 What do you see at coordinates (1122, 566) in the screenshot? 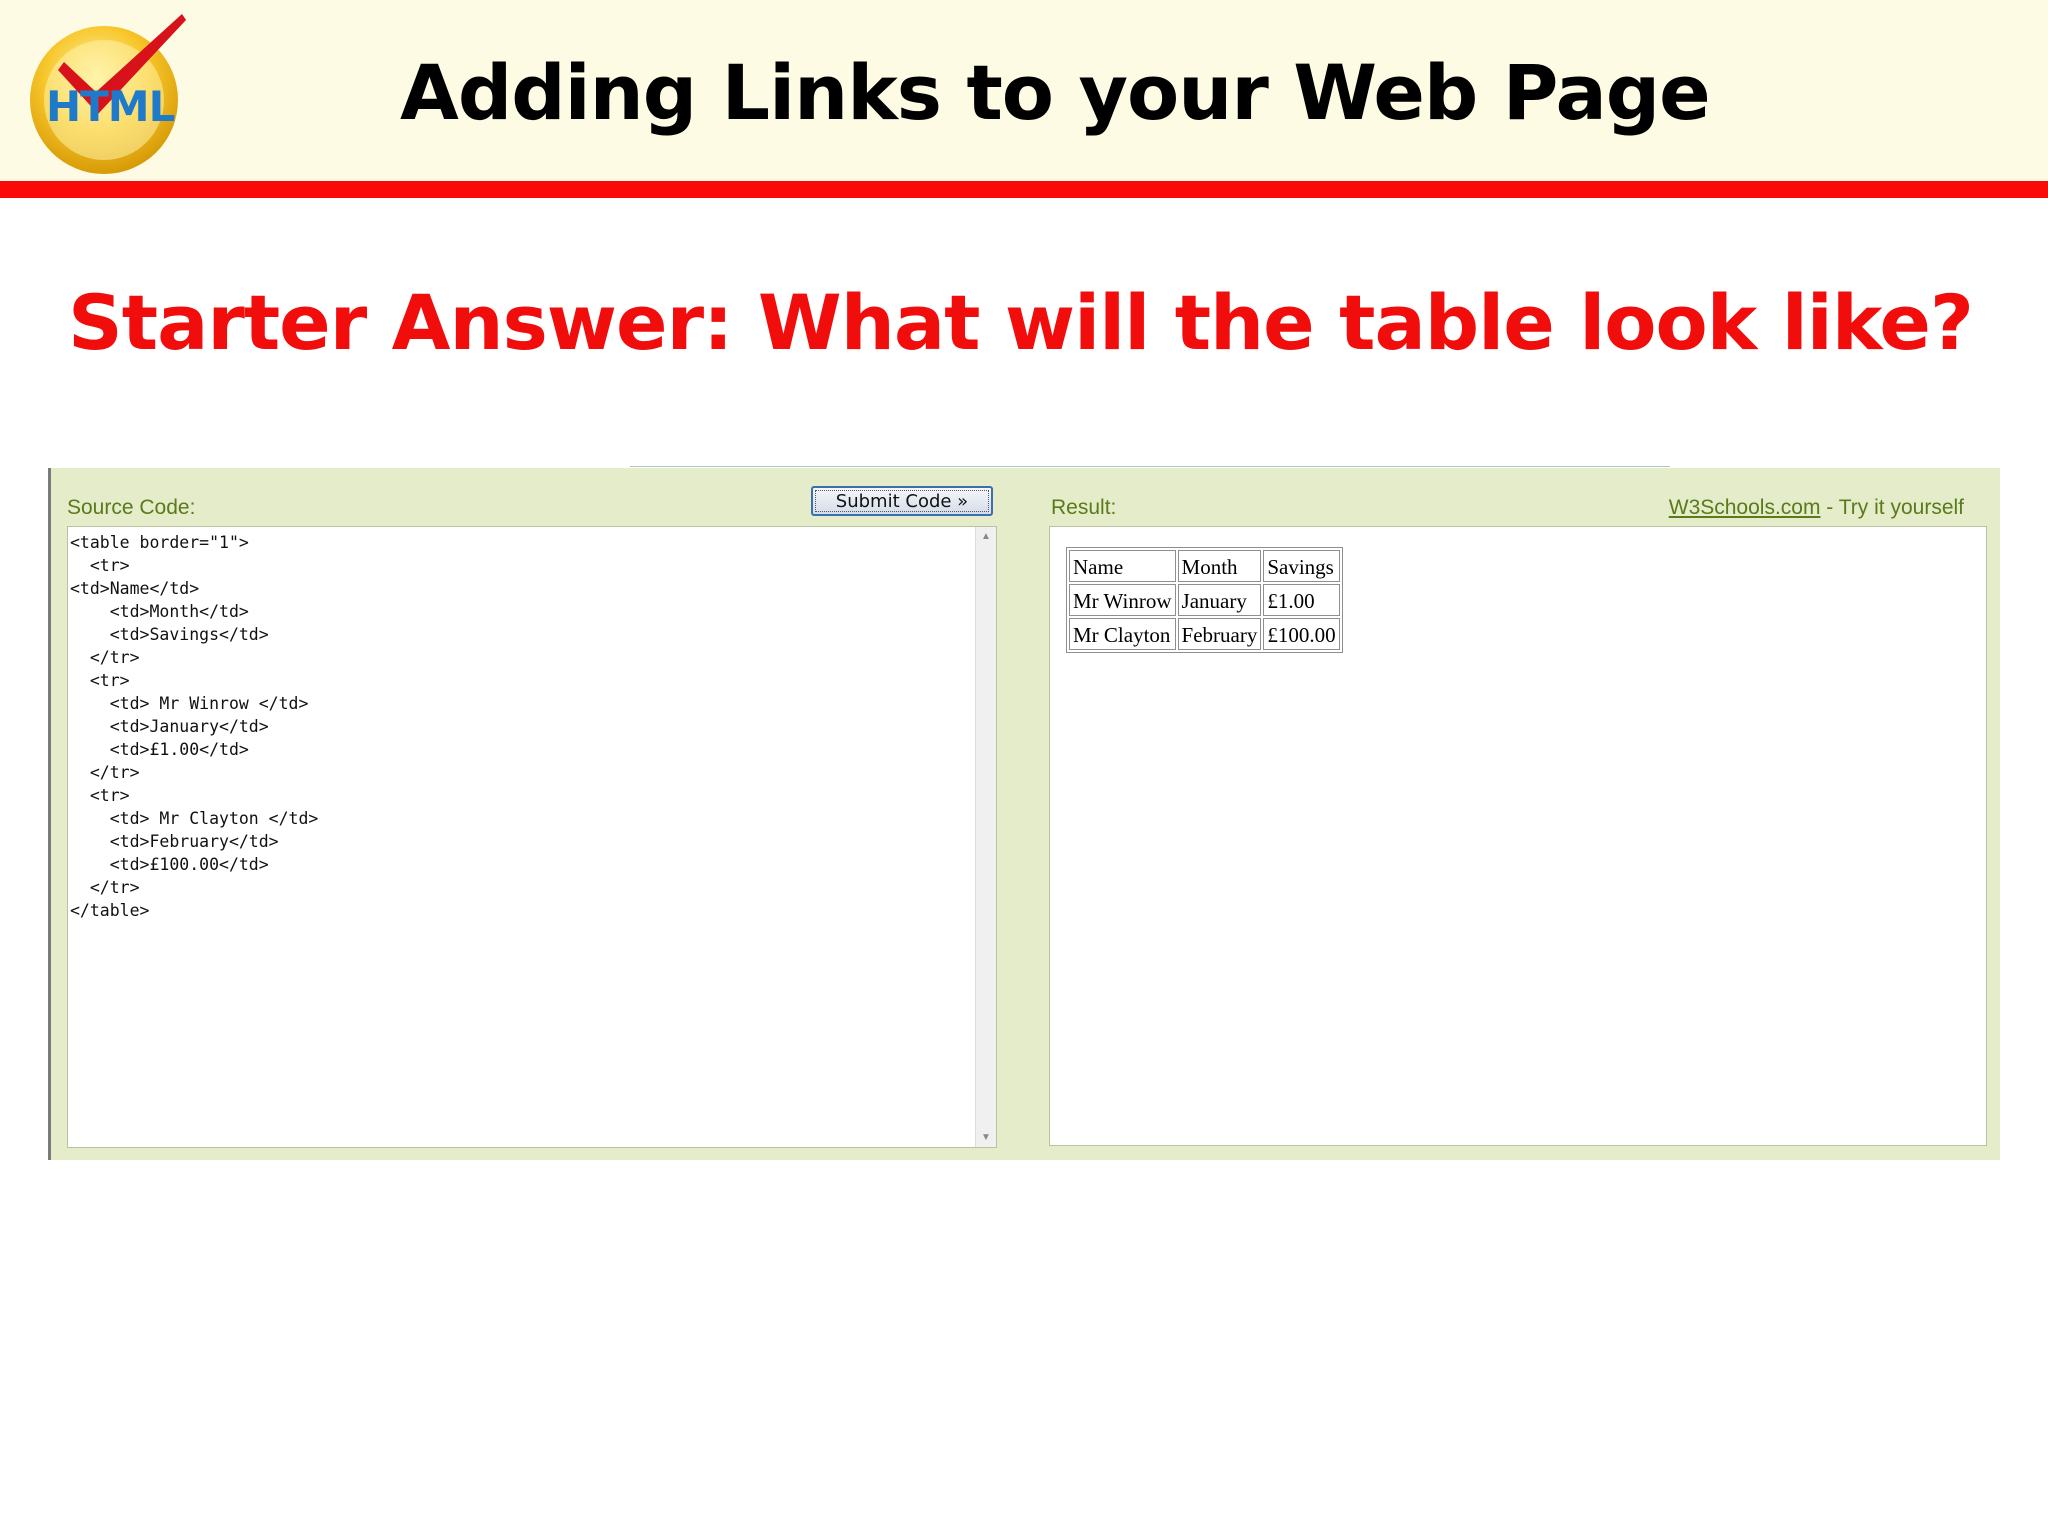
I see `table-cell: Name` at bounding box center [1122, 566].